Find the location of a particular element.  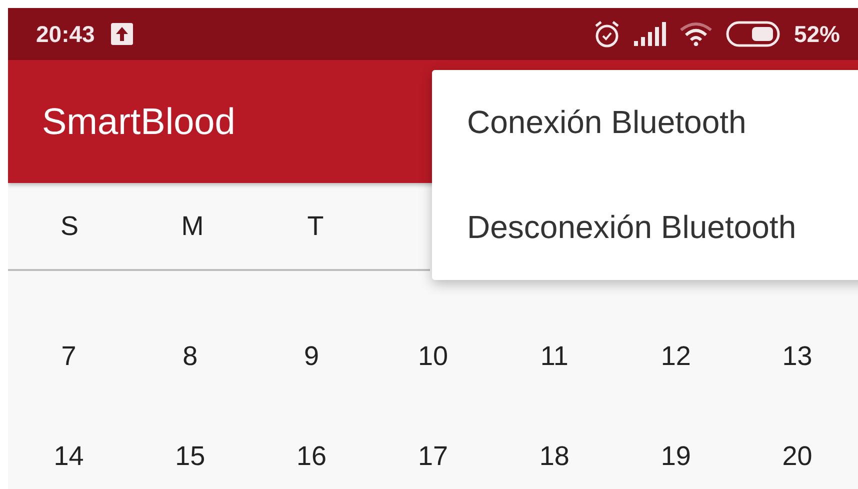

clock: 20:43 is located at coordinates (65, 34).